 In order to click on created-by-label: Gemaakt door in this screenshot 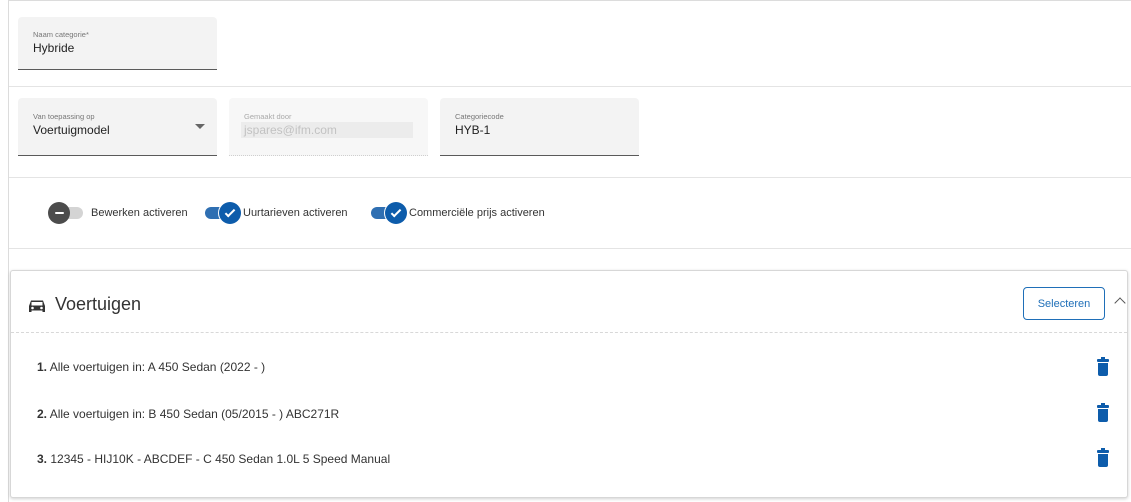, I will do `click(268, 116)`.